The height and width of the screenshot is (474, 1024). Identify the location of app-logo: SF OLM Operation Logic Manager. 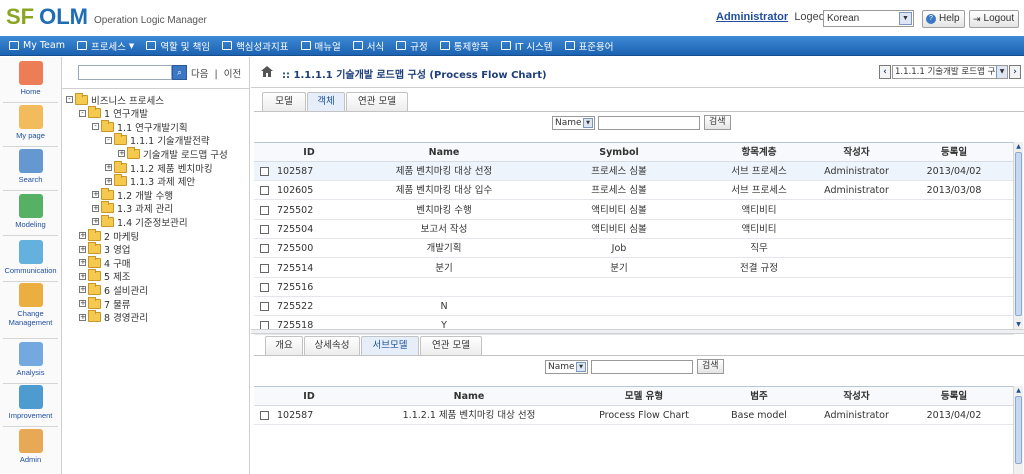
(106, 17).